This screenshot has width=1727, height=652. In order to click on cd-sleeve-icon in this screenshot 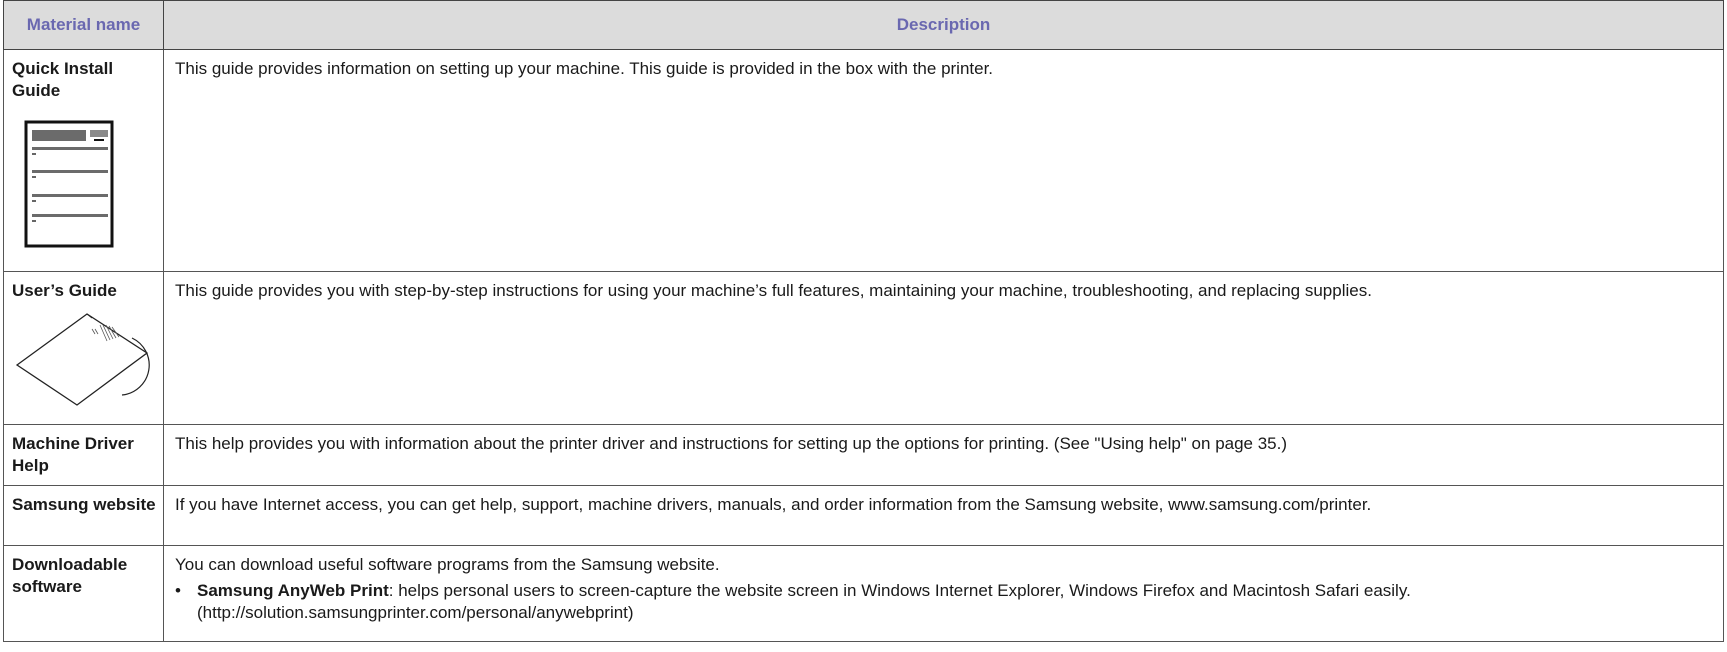, I will do `click(82, 359)`.